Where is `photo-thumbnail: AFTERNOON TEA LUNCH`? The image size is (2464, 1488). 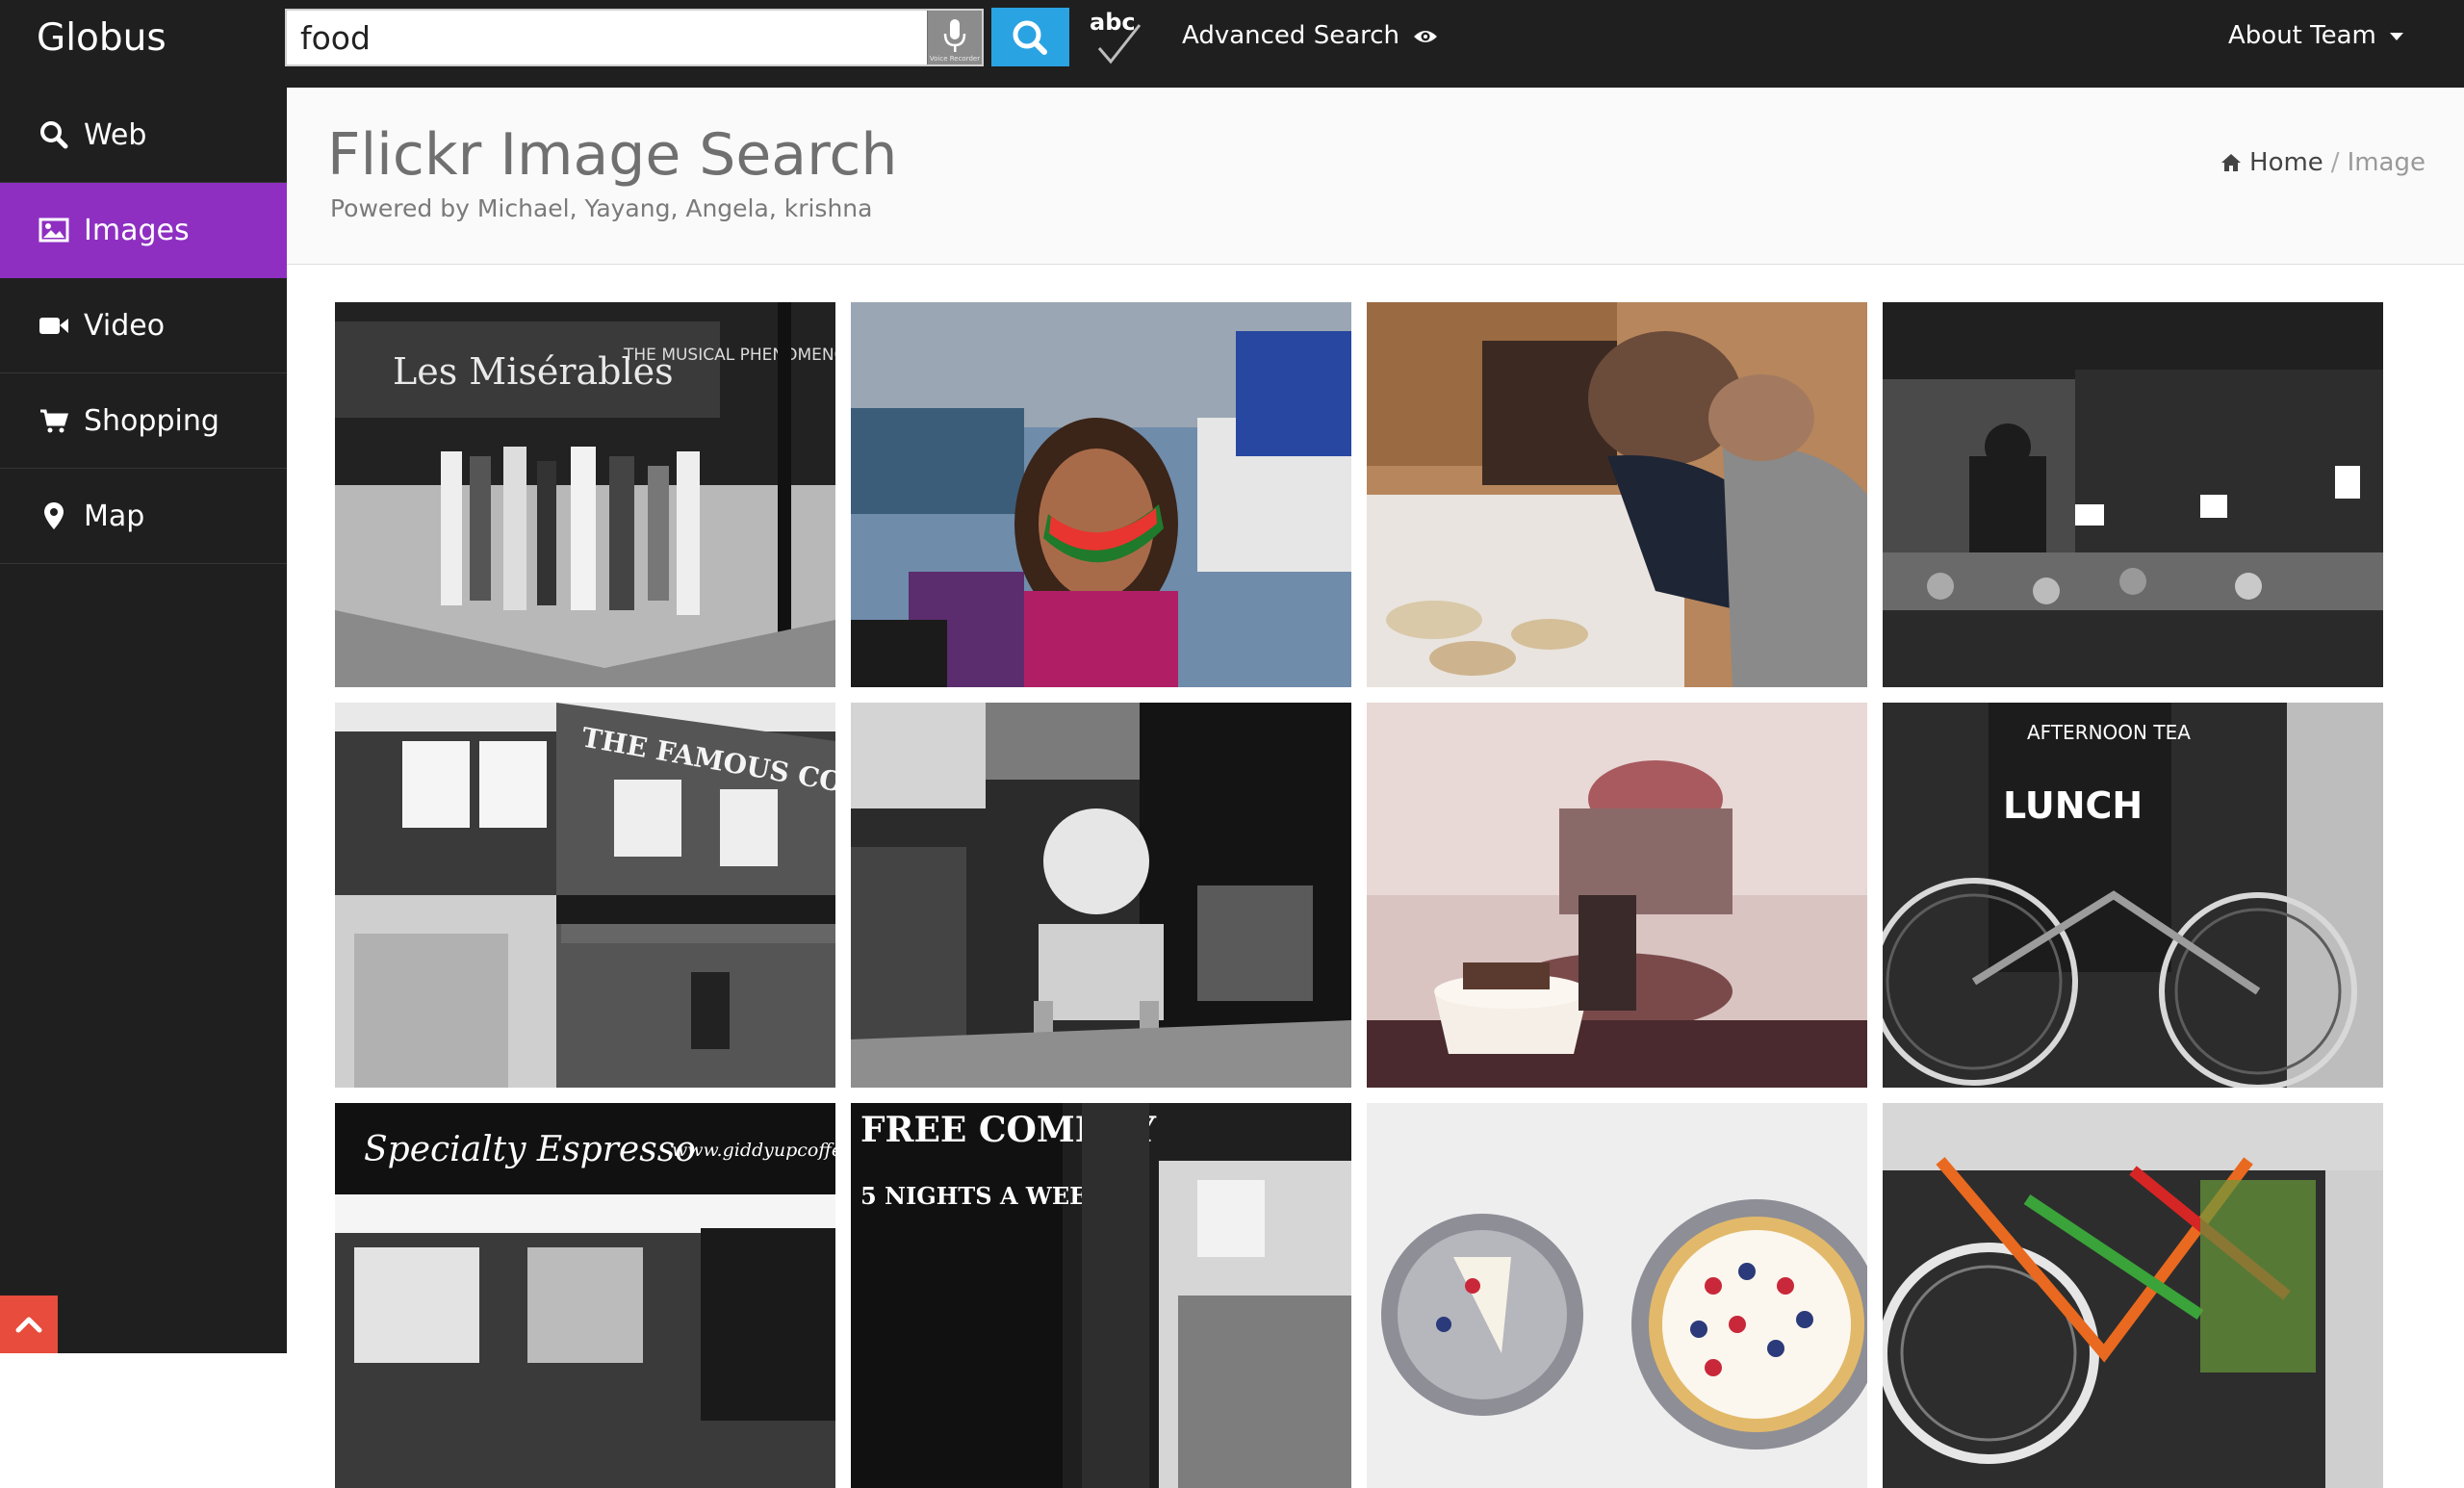 photo-thumbnail: AFTERNOON TEA LUNCH is located at coordinates (2133, 896).